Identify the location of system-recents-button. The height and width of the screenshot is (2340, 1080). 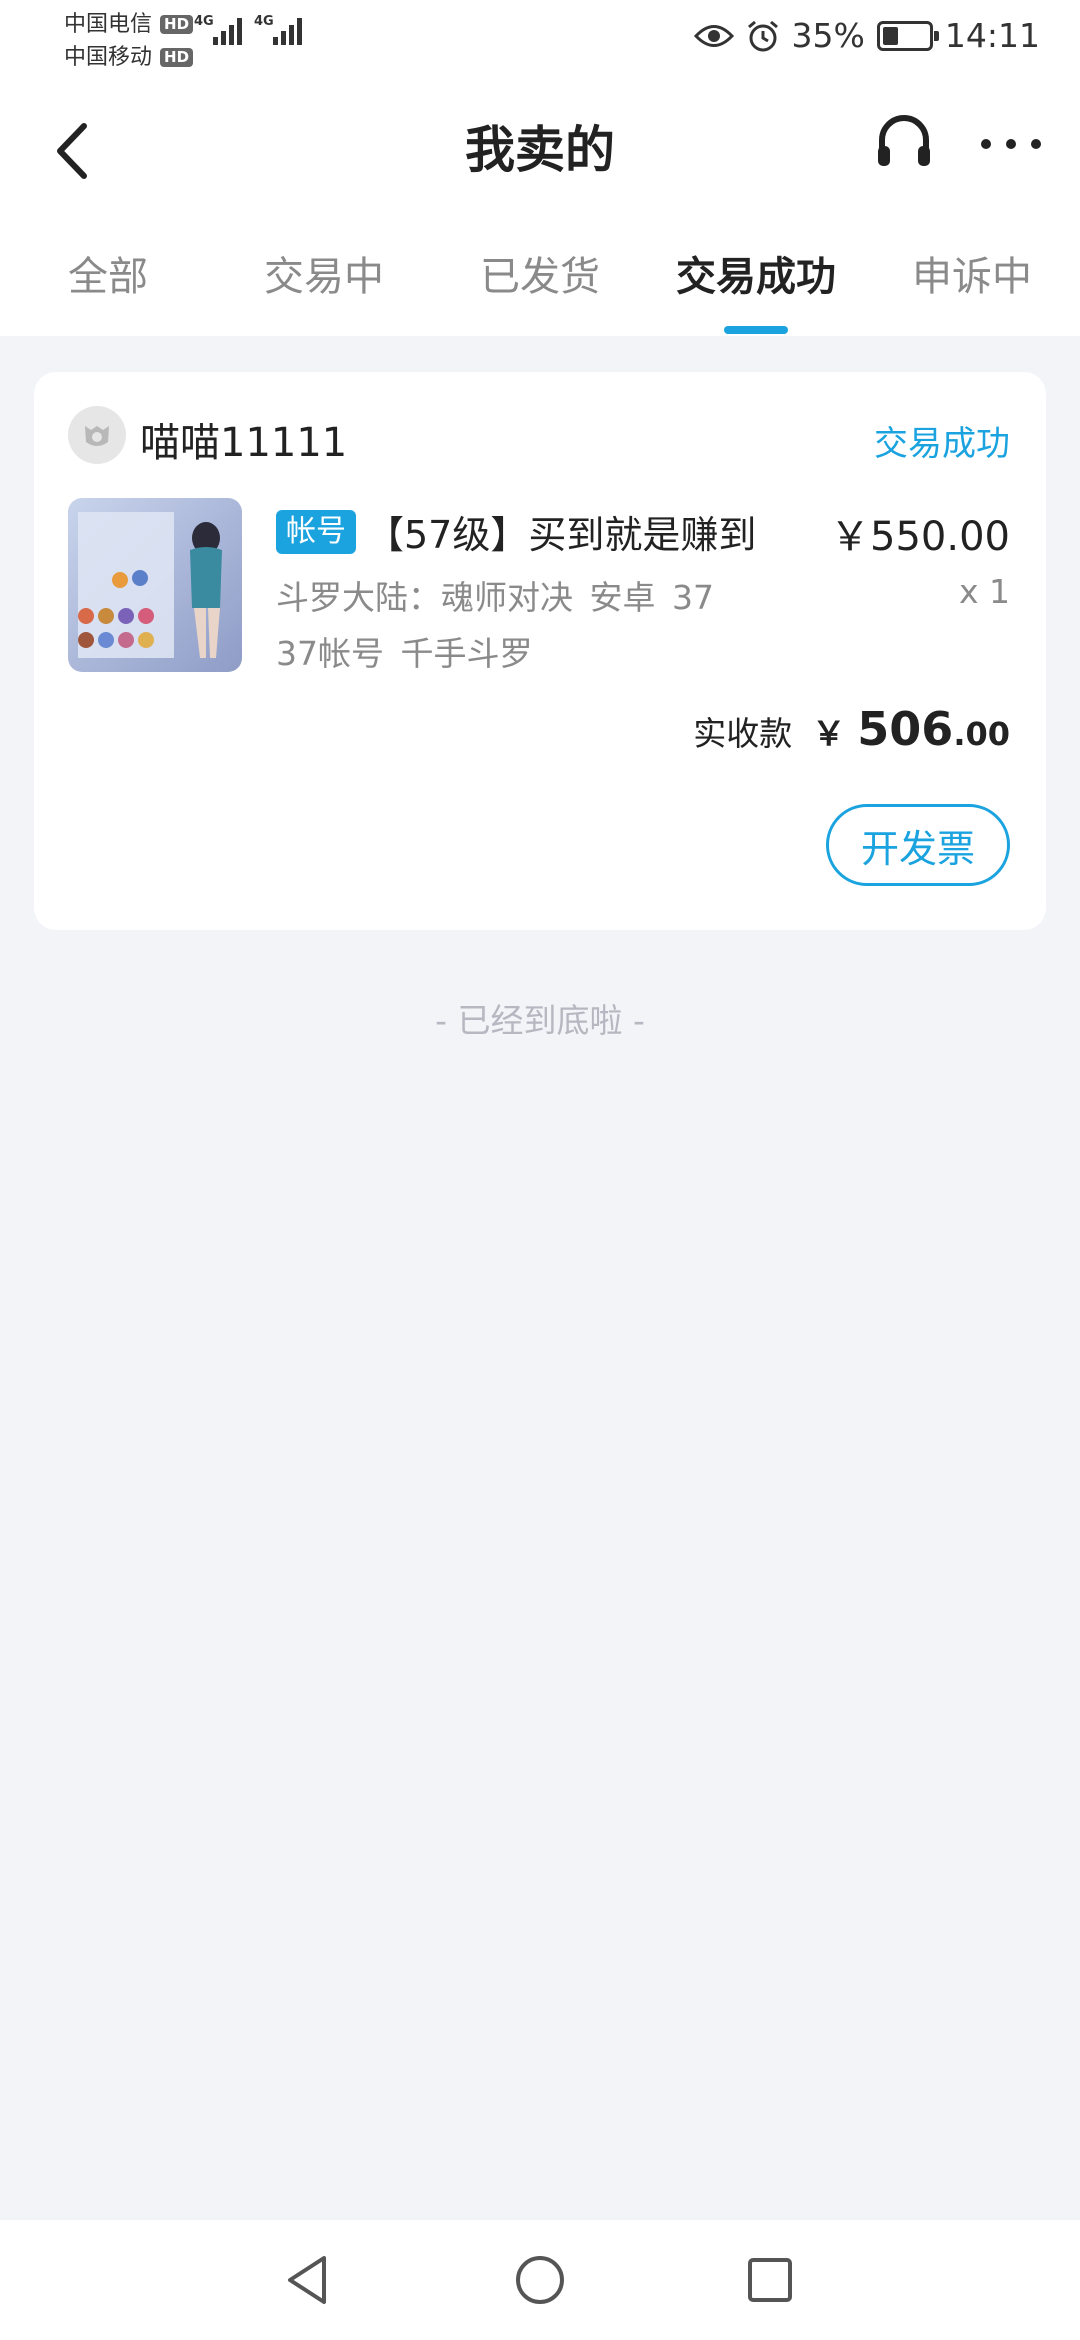
(770, 2280).